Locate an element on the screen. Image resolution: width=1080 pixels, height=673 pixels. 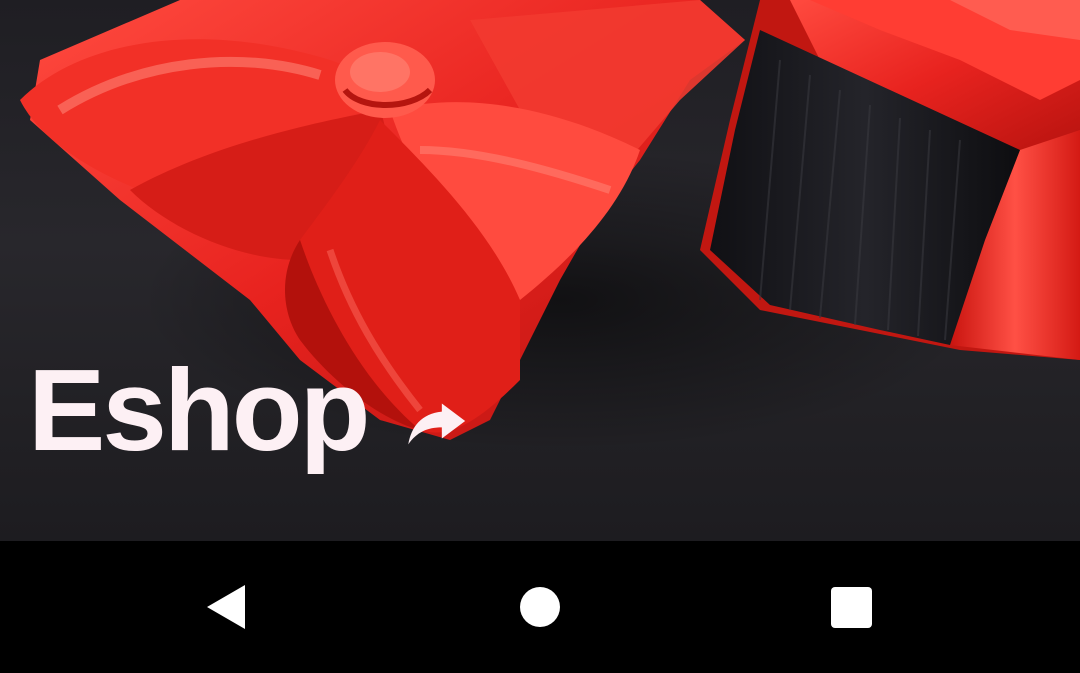
eshop-title: Eshop is located at coordinates (199, 410).